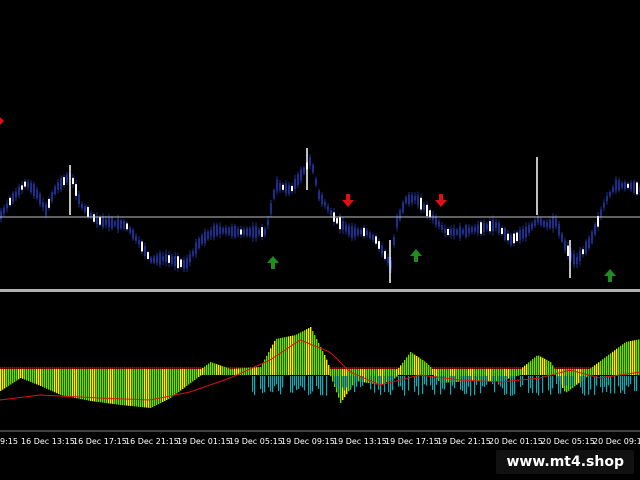 The width and height of the screenshot is (640, 480). Describe the element at coordinates (565, 462) in the screenshot. I see `watermark: www.mt4.shop` at that location.